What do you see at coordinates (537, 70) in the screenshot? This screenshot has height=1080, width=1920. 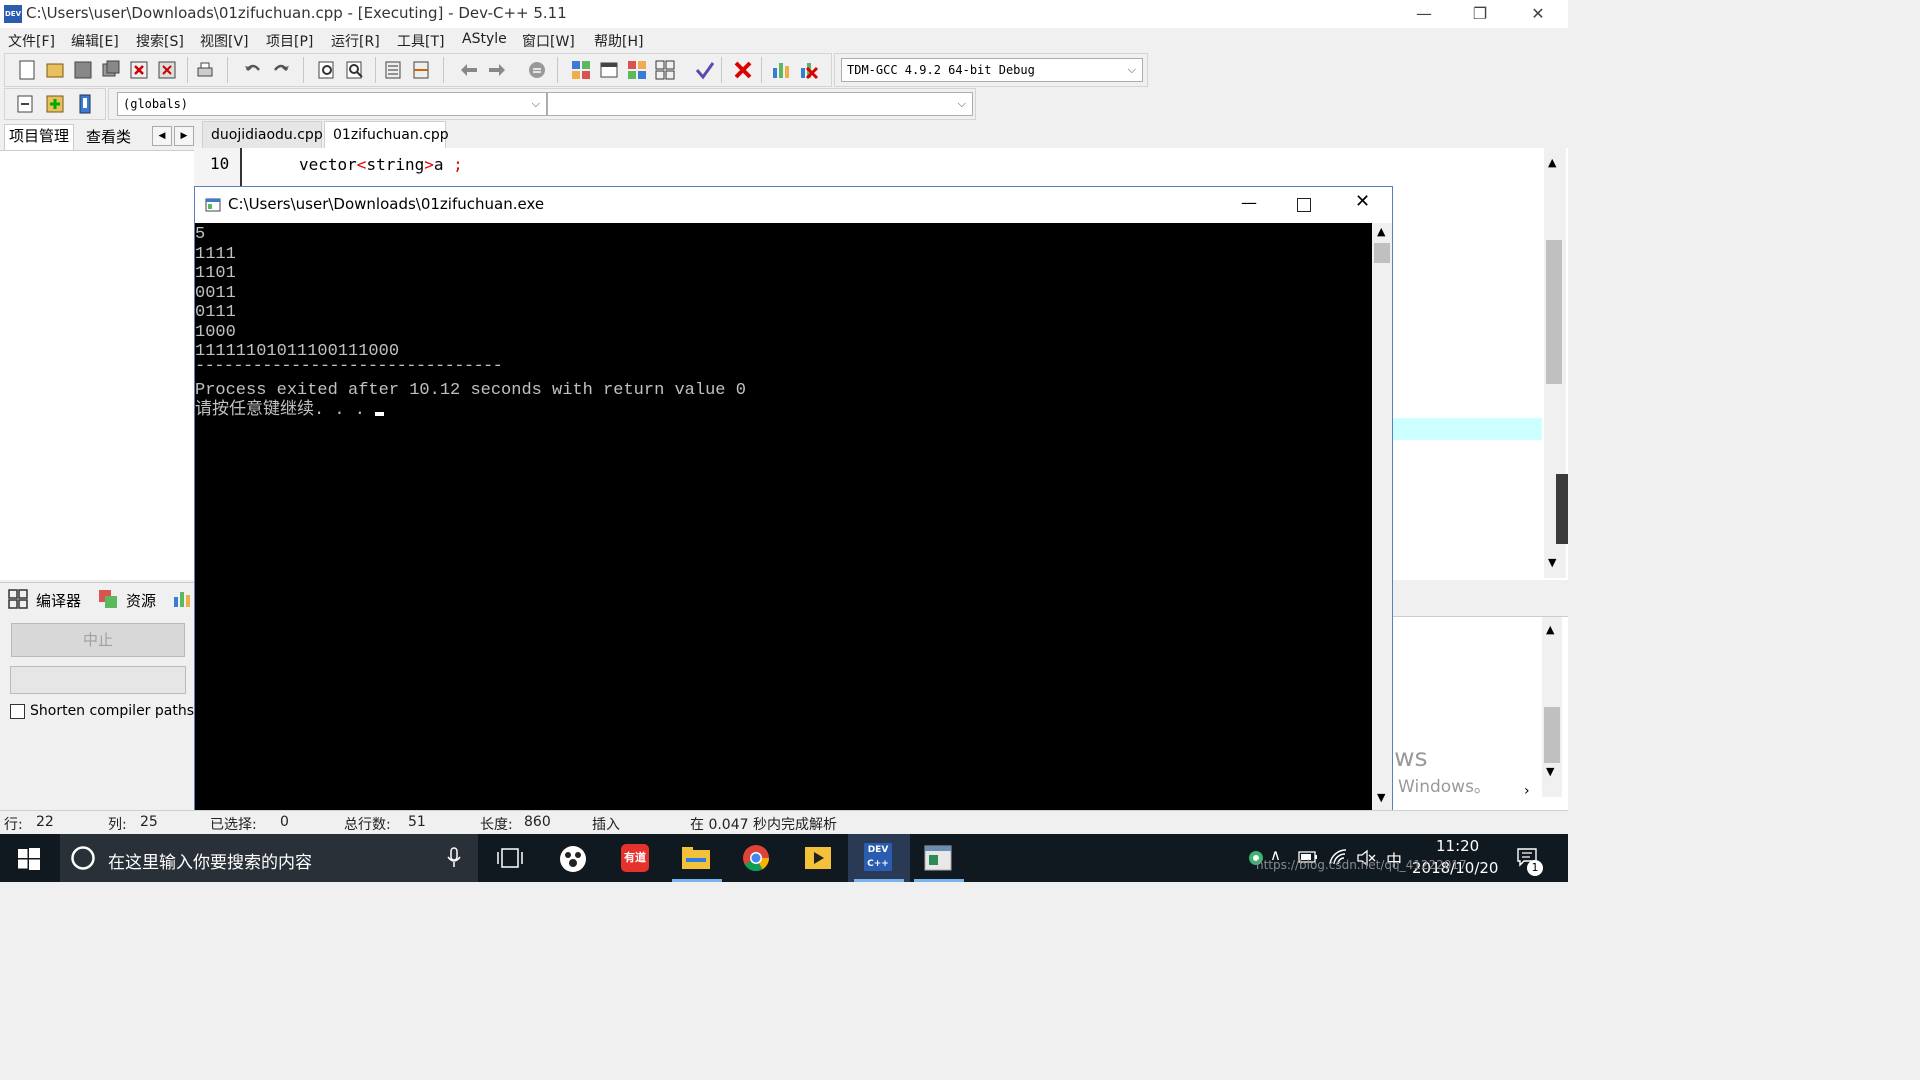 I see `comment-icon` at bounding box center [537, 70].